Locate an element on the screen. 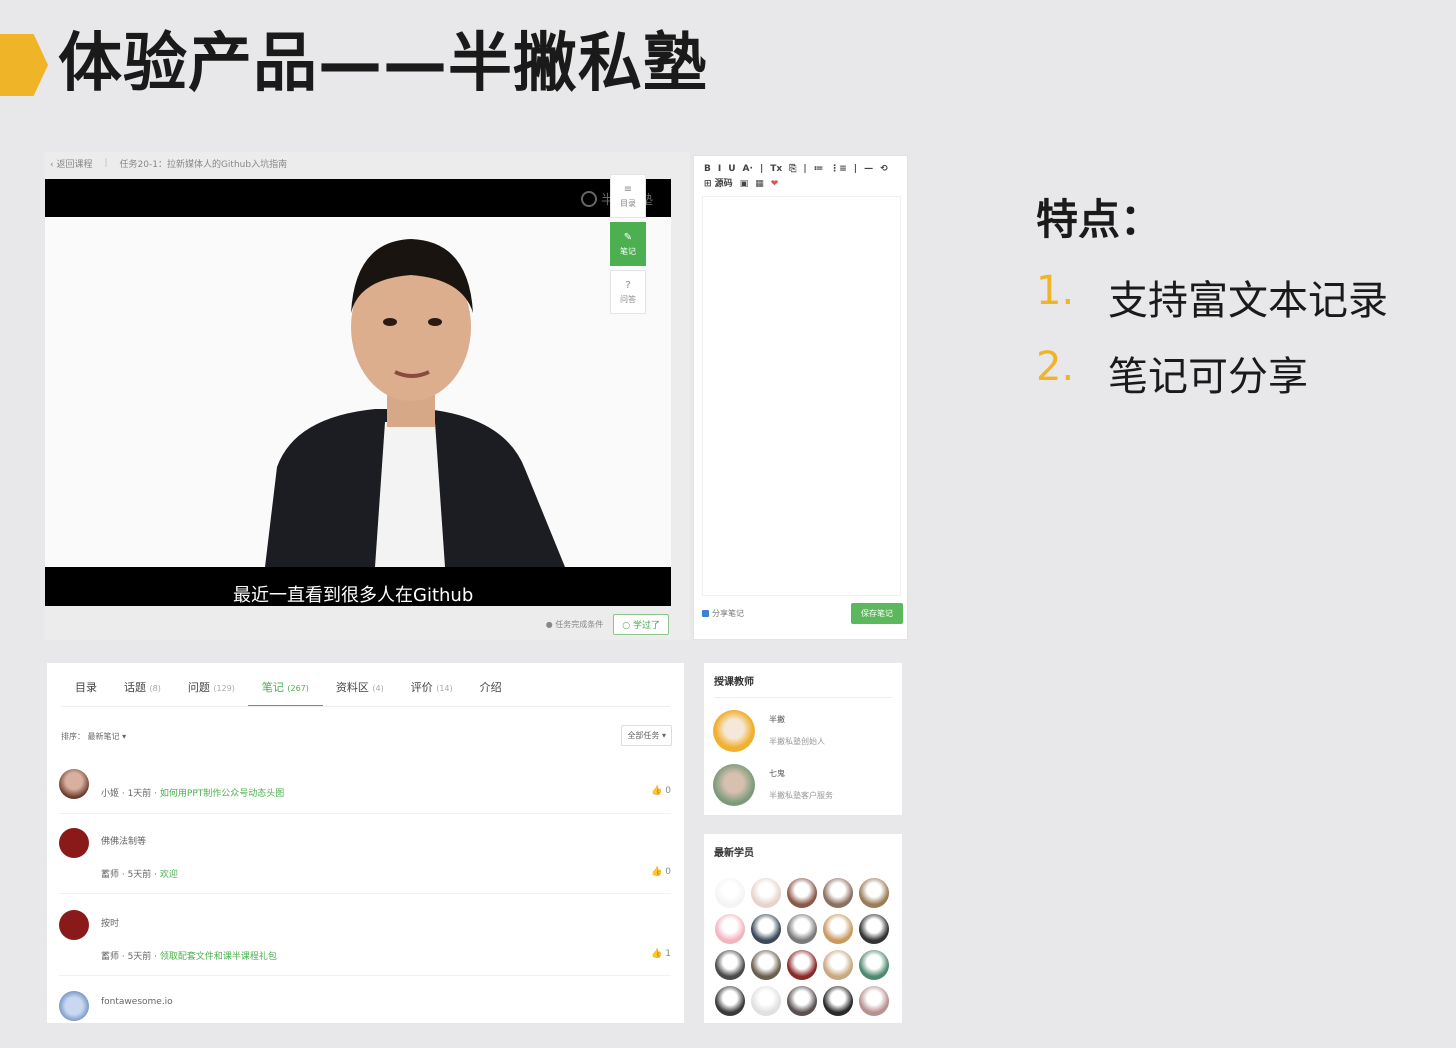 The image size is (1456, 1048). editor-toolbar: B I U A· | Tx ⎘ | ≔ ⋮≡ | — ⟲ ⊞ 源码 ▣ ▦ ❤ is located at coordinates (801, 177).